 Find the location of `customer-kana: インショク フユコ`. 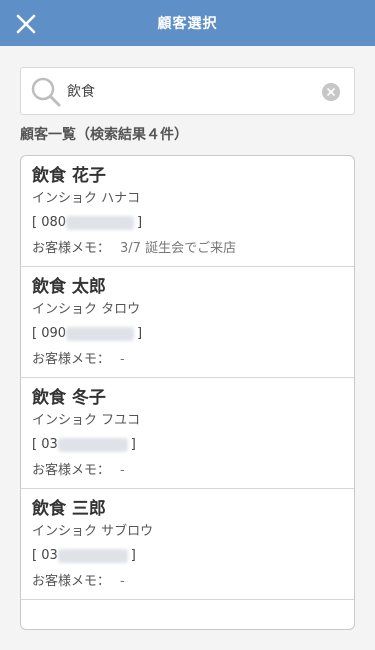

customer-kana: インショク フユコ is located at coordinates (86, 420).